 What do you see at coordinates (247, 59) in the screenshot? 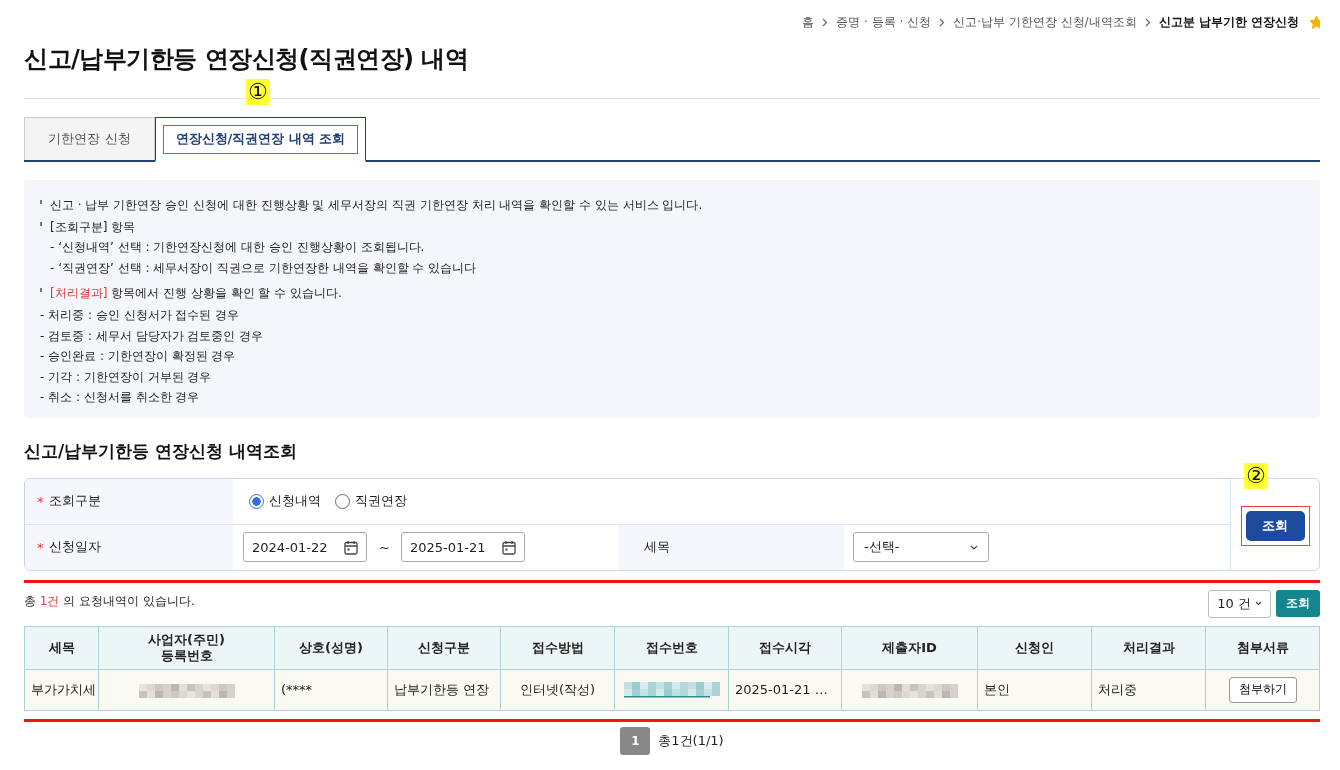
I see `page-title: 신고/납부기한등 연장신청(직권연장) 내역` at bounding box center [247, 59].